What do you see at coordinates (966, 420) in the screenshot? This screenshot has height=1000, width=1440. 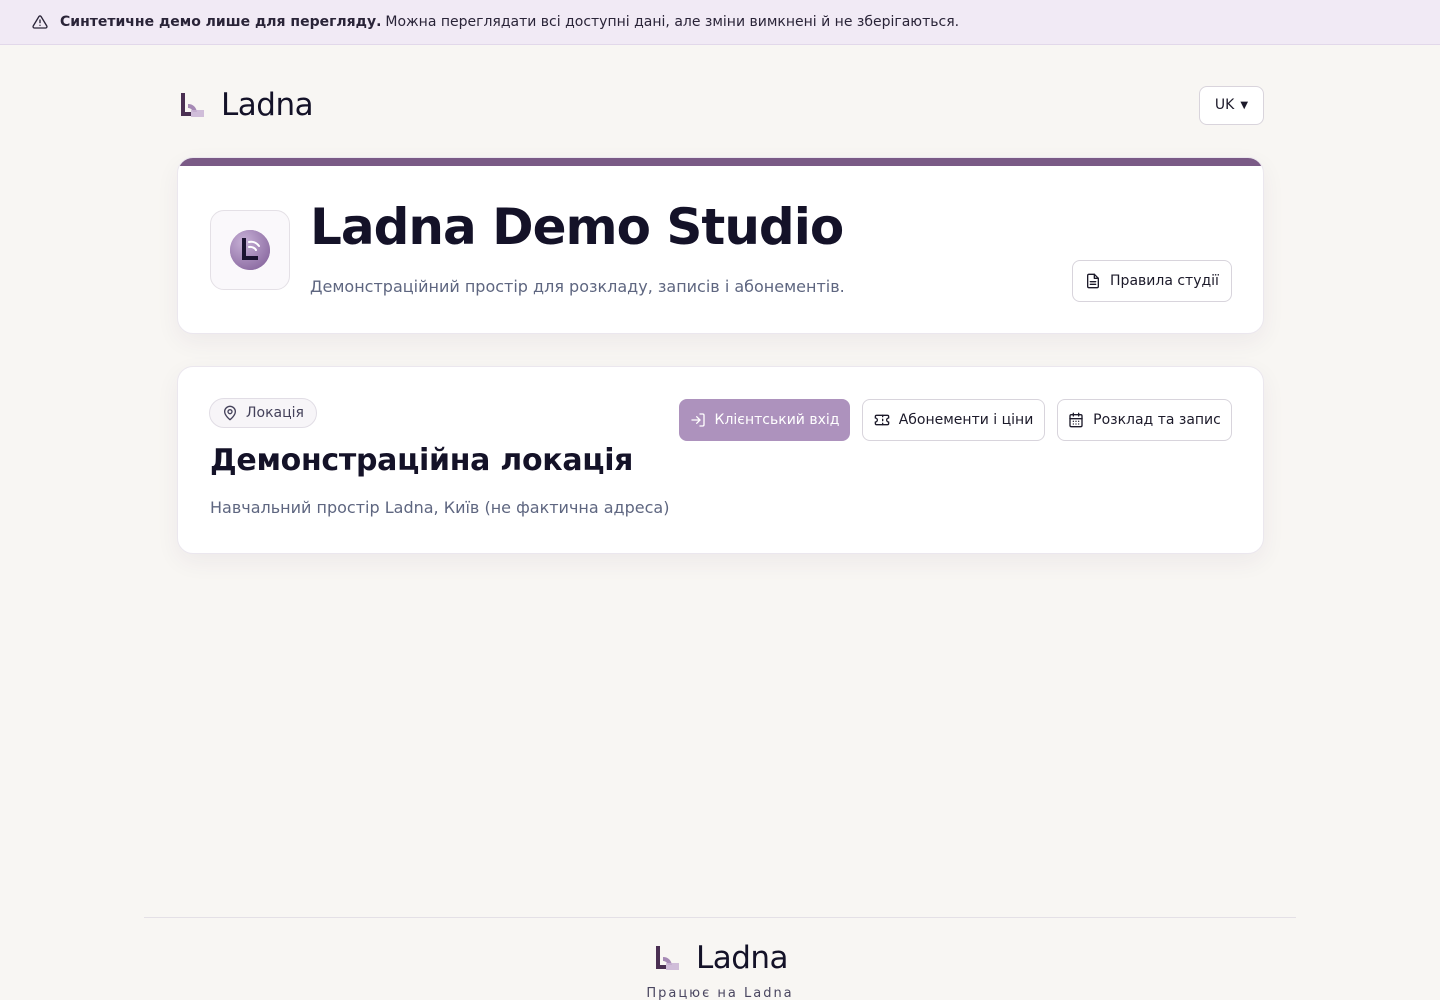 I see `subscriptions-label: Абонементи і ціни` at bounding box center [966, 420].